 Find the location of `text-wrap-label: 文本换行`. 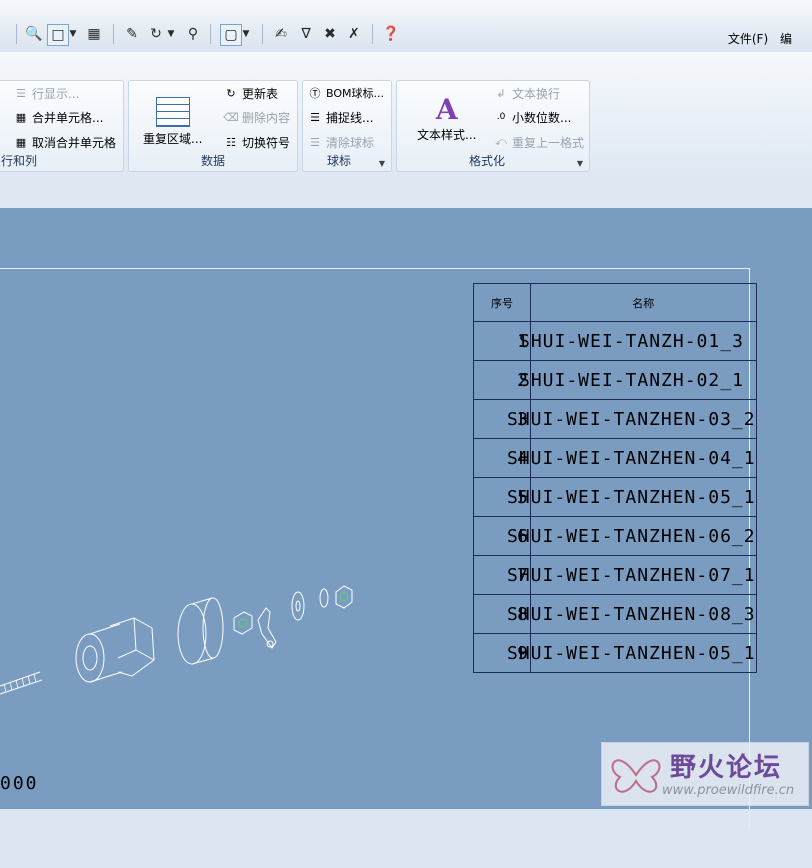

text-wrap-label: 文本换行 is located at coordinates (536, 93).